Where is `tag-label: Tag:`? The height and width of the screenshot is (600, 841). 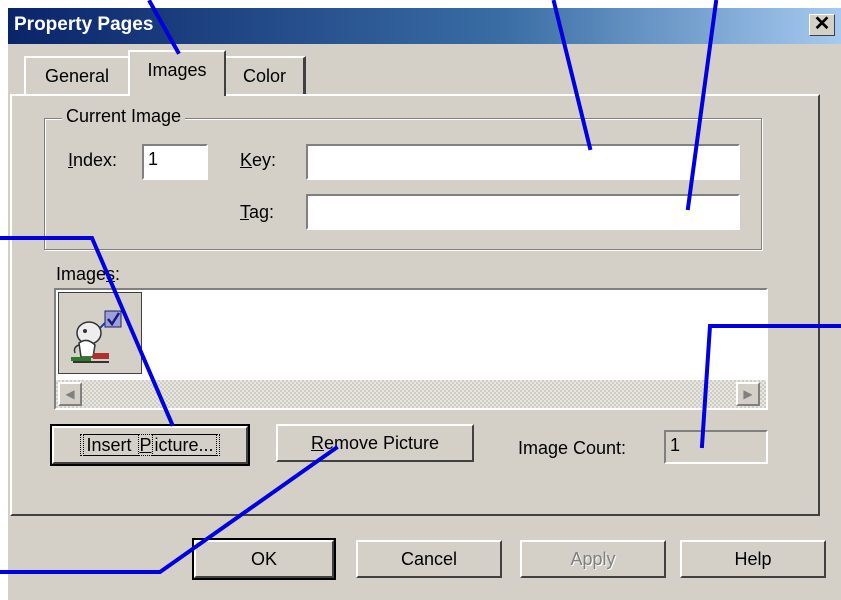 tag-label: Tag: is located at coordinates (257, 212).